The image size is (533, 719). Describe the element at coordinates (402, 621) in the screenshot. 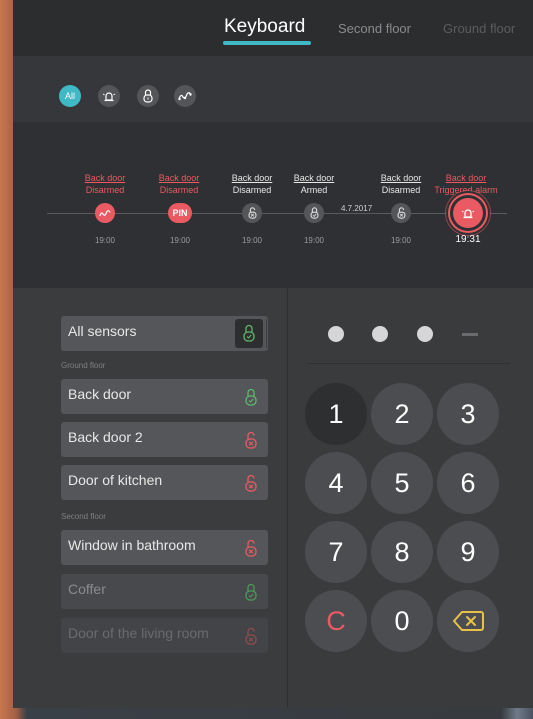

I see `key-0: 0` at that location.